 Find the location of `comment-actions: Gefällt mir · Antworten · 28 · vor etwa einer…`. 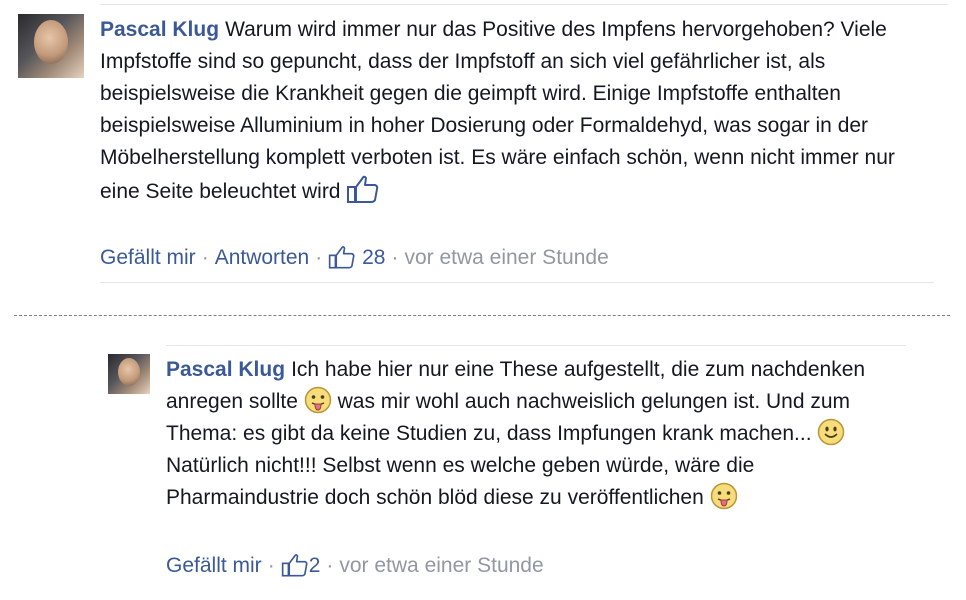

comment-actions: Gefällt mir · Antworten · 28 · vor etwa einer… is located at coordinates (354, 261).